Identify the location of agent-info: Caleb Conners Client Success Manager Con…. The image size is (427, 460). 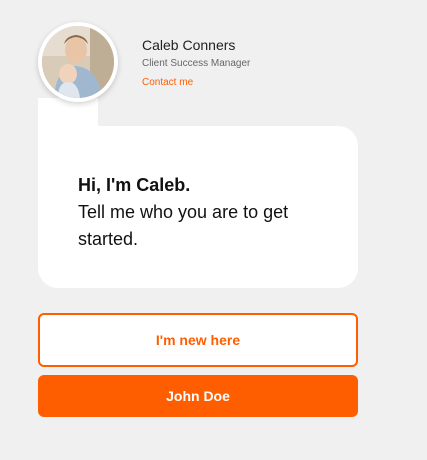
(196, 62).